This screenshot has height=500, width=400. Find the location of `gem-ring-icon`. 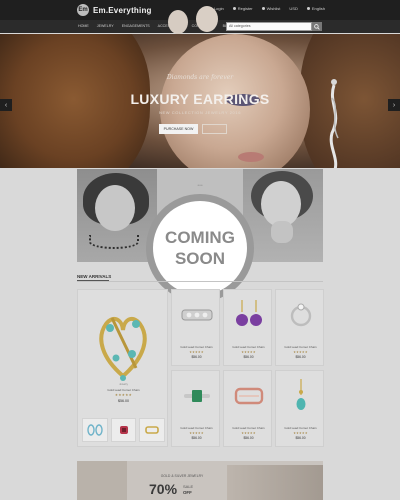

gem-ring-icon is located at coordinates (123, 430).